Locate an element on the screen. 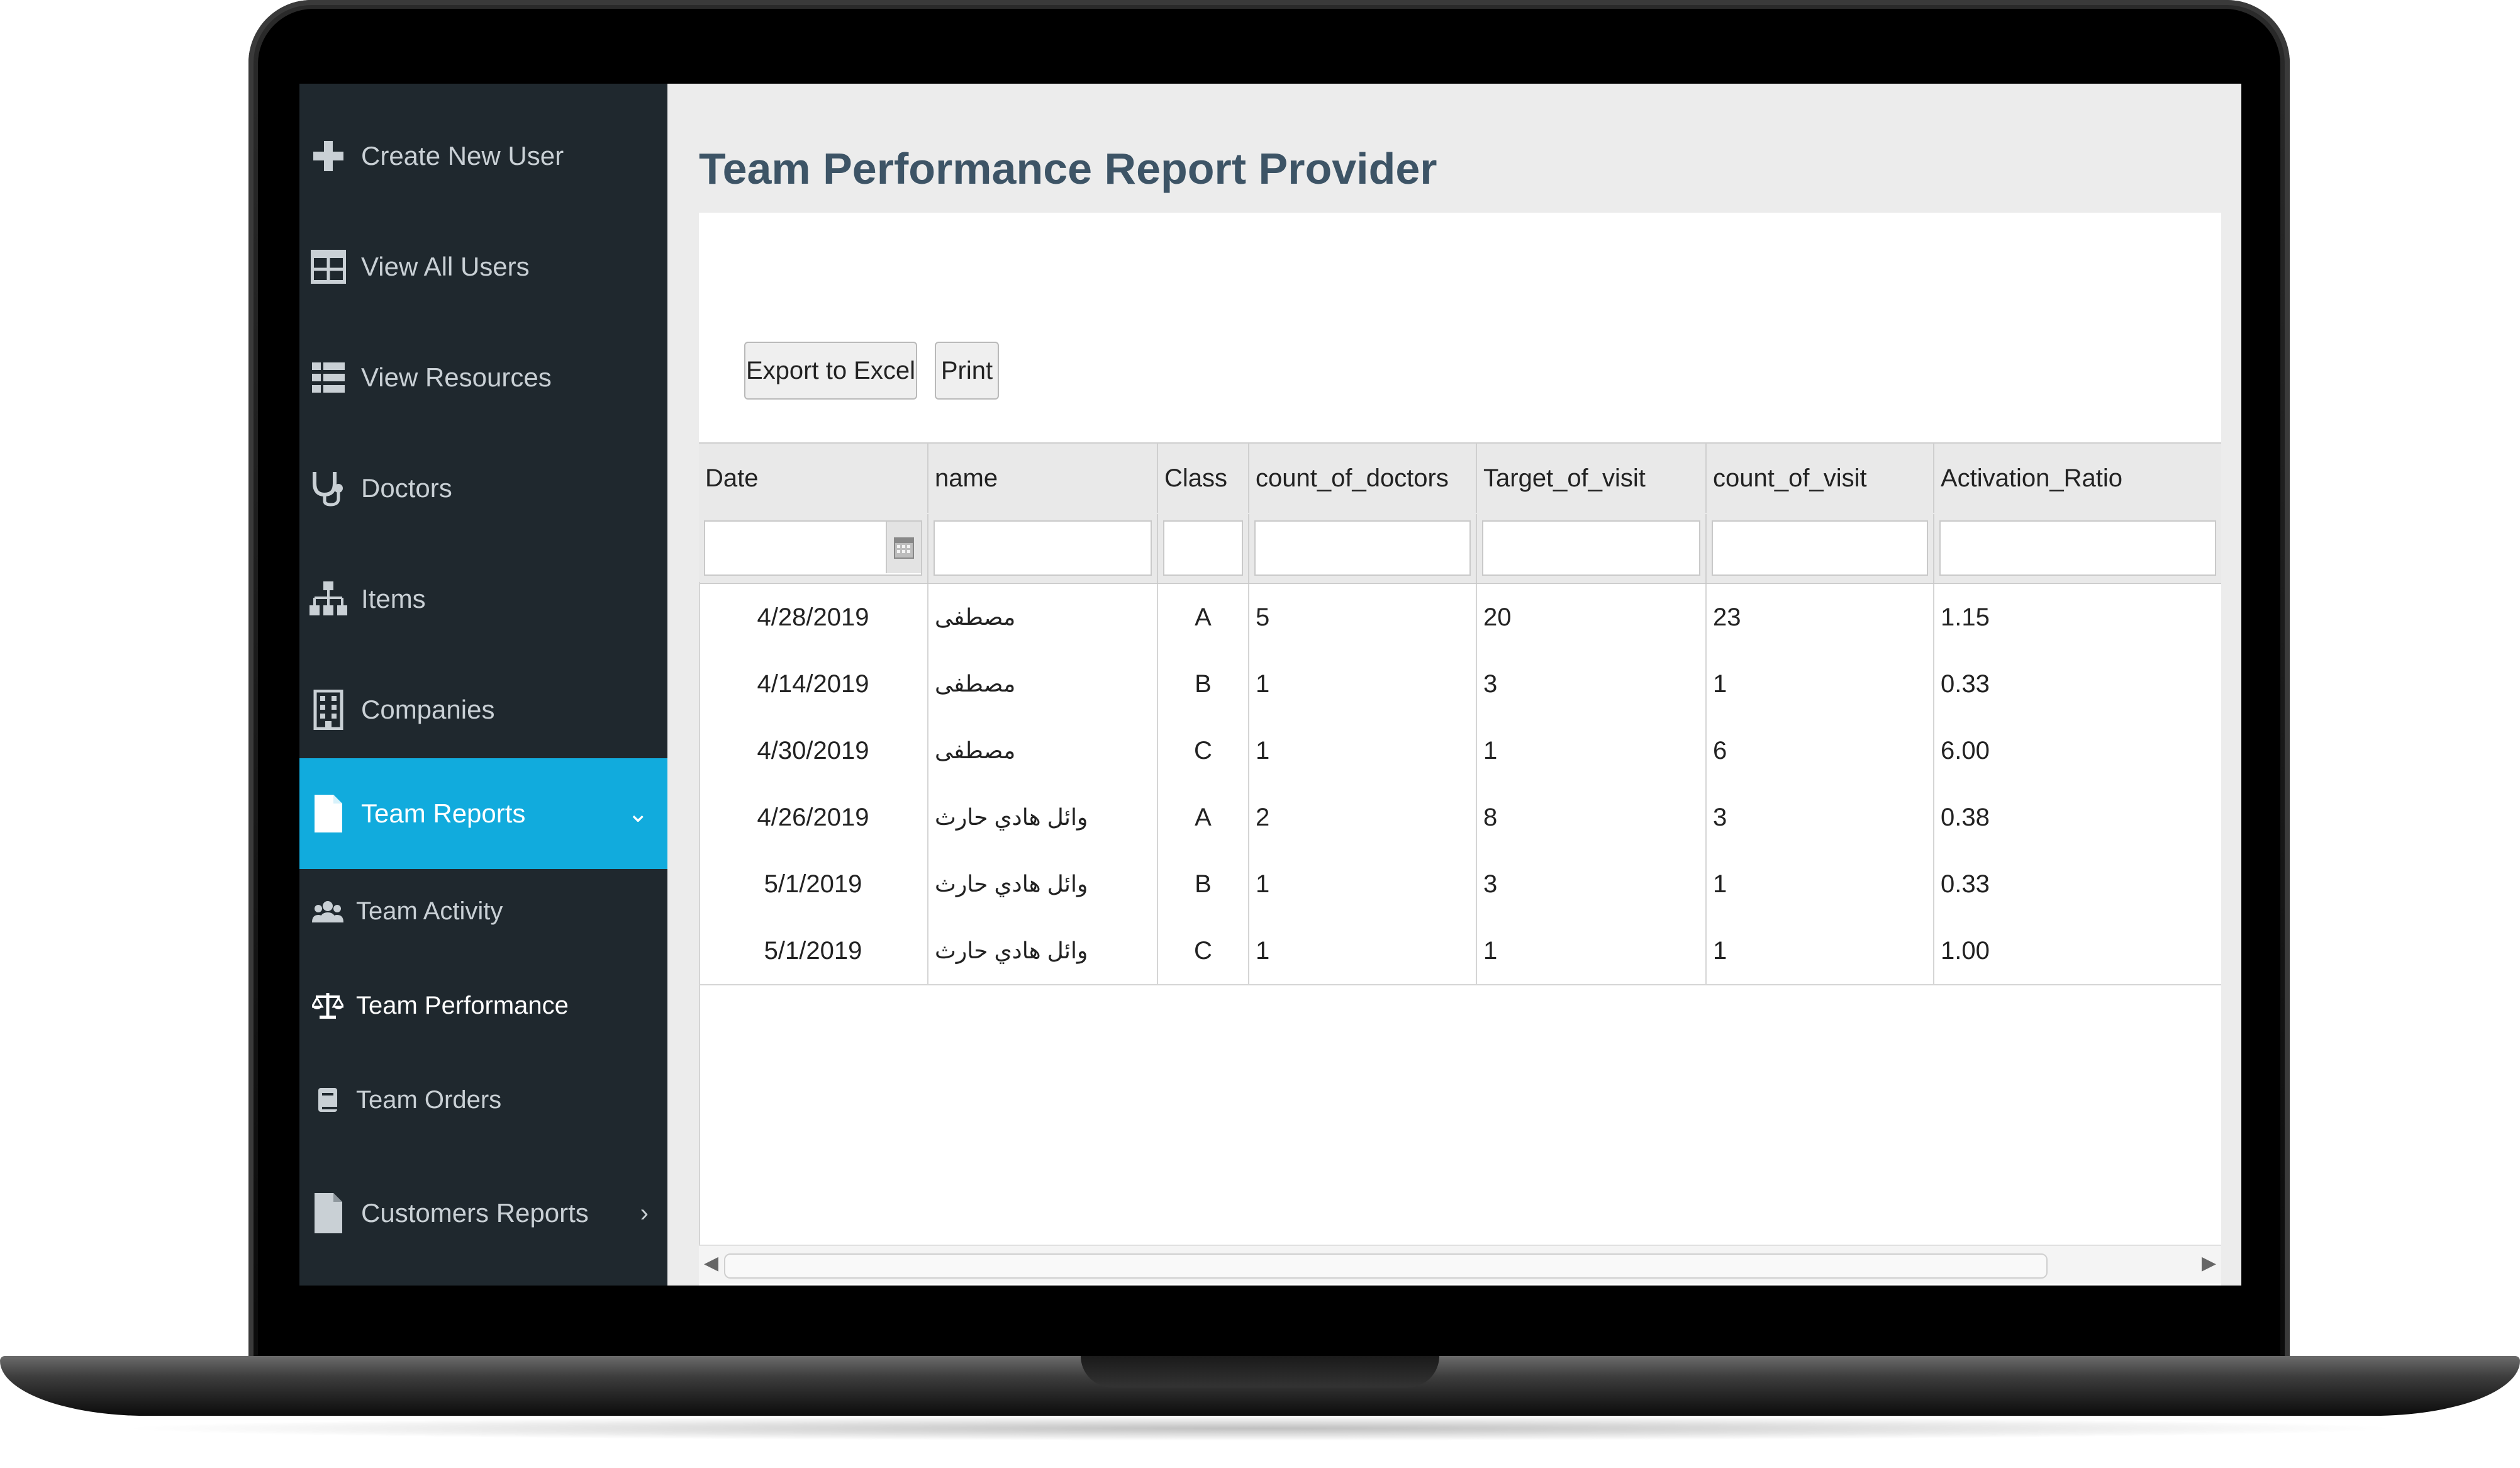 This screenshot has width=2520, height=1468. cell-target-of-visit: 20 is located at coordinates (1592, 617).